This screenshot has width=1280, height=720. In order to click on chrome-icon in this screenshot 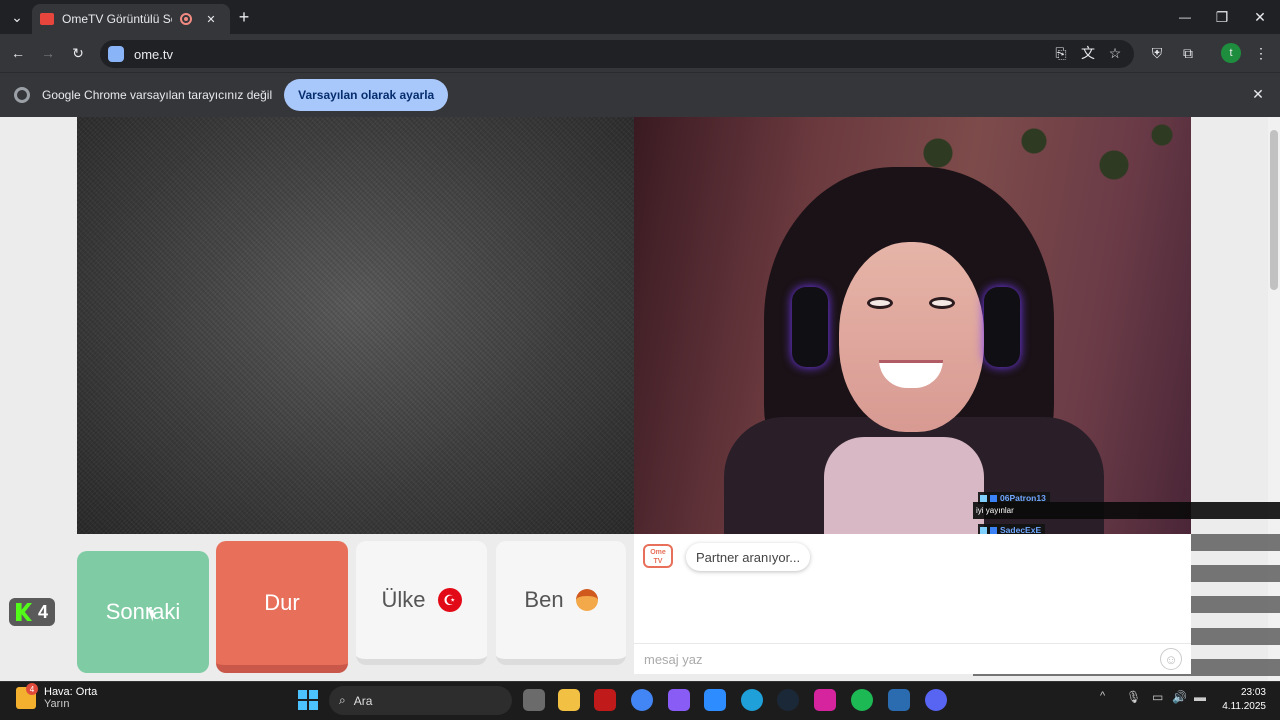, I will do `click(22, 95)`.